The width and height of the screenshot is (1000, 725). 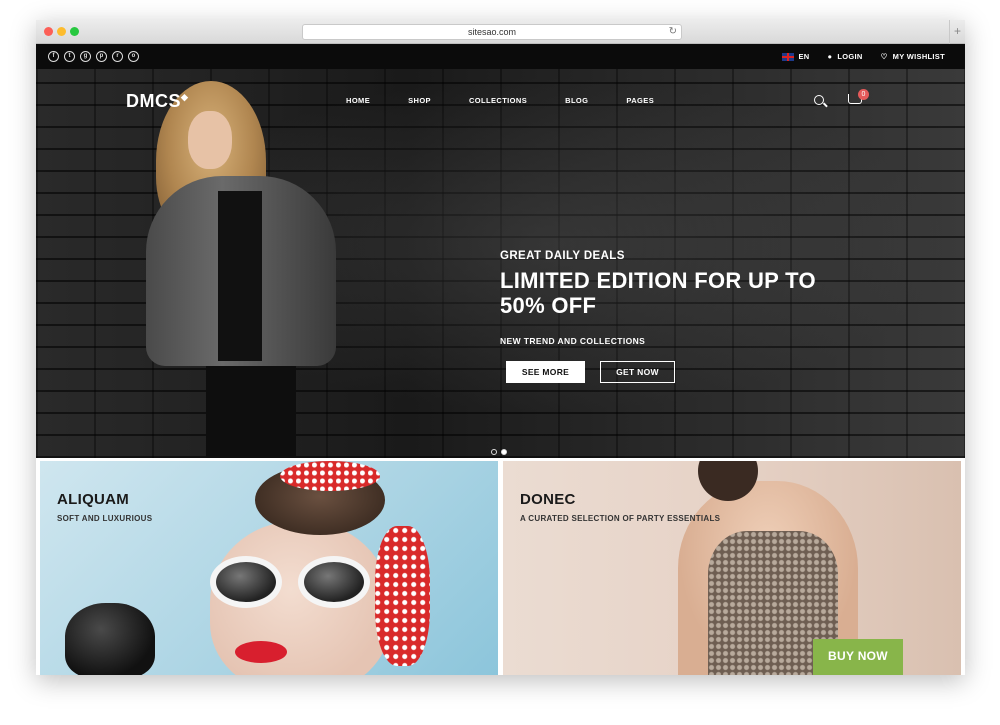 What do you see at coordinates (658, 293) in the screenshot?
I see `hero-headline: LIMITED EDITION FOR UP TO 50% OFF` at bounding box center [658, 293].